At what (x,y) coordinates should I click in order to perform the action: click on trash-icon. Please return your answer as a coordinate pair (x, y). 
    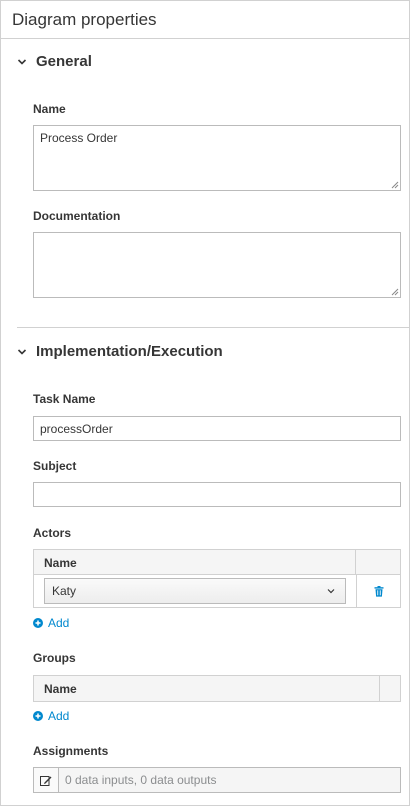
    Looking at the image, I should click on (378, 591).